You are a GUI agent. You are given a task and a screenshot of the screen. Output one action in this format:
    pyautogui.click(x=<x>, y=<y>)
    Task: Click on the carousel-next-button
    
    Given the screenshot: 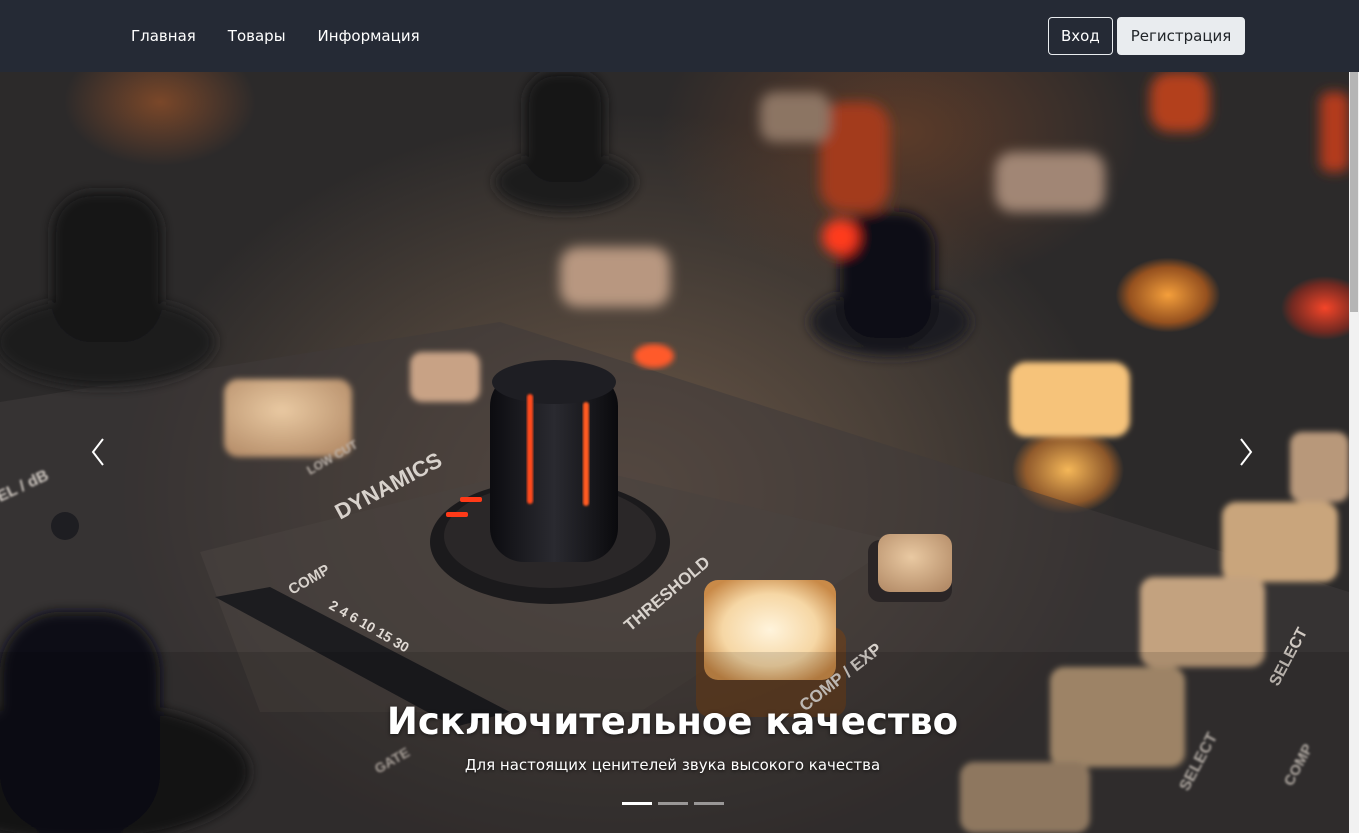 What is the action you would take?
    pyautogui.click(x=1246, y=452)
    